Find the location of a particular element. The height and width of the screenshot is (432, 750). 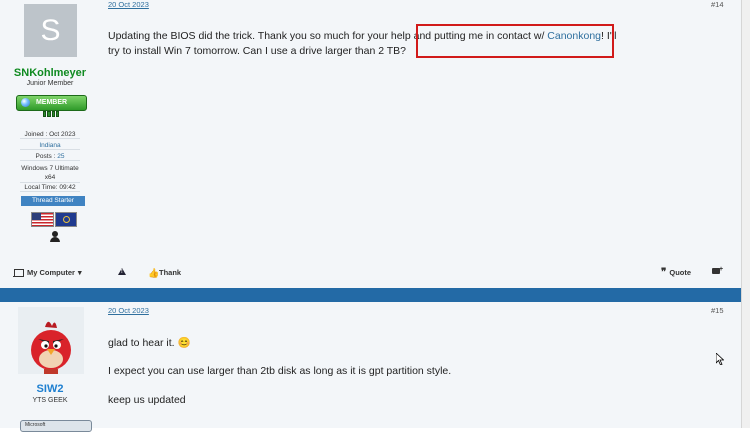

post-count: Posts : 25 is located at coordinates (50, 157).